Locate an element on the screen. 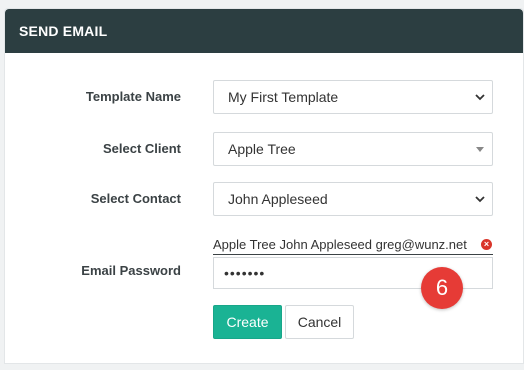 This screenshot has width=524, height=370. template-name-select: My First Template is located at coordinates (353, 97).